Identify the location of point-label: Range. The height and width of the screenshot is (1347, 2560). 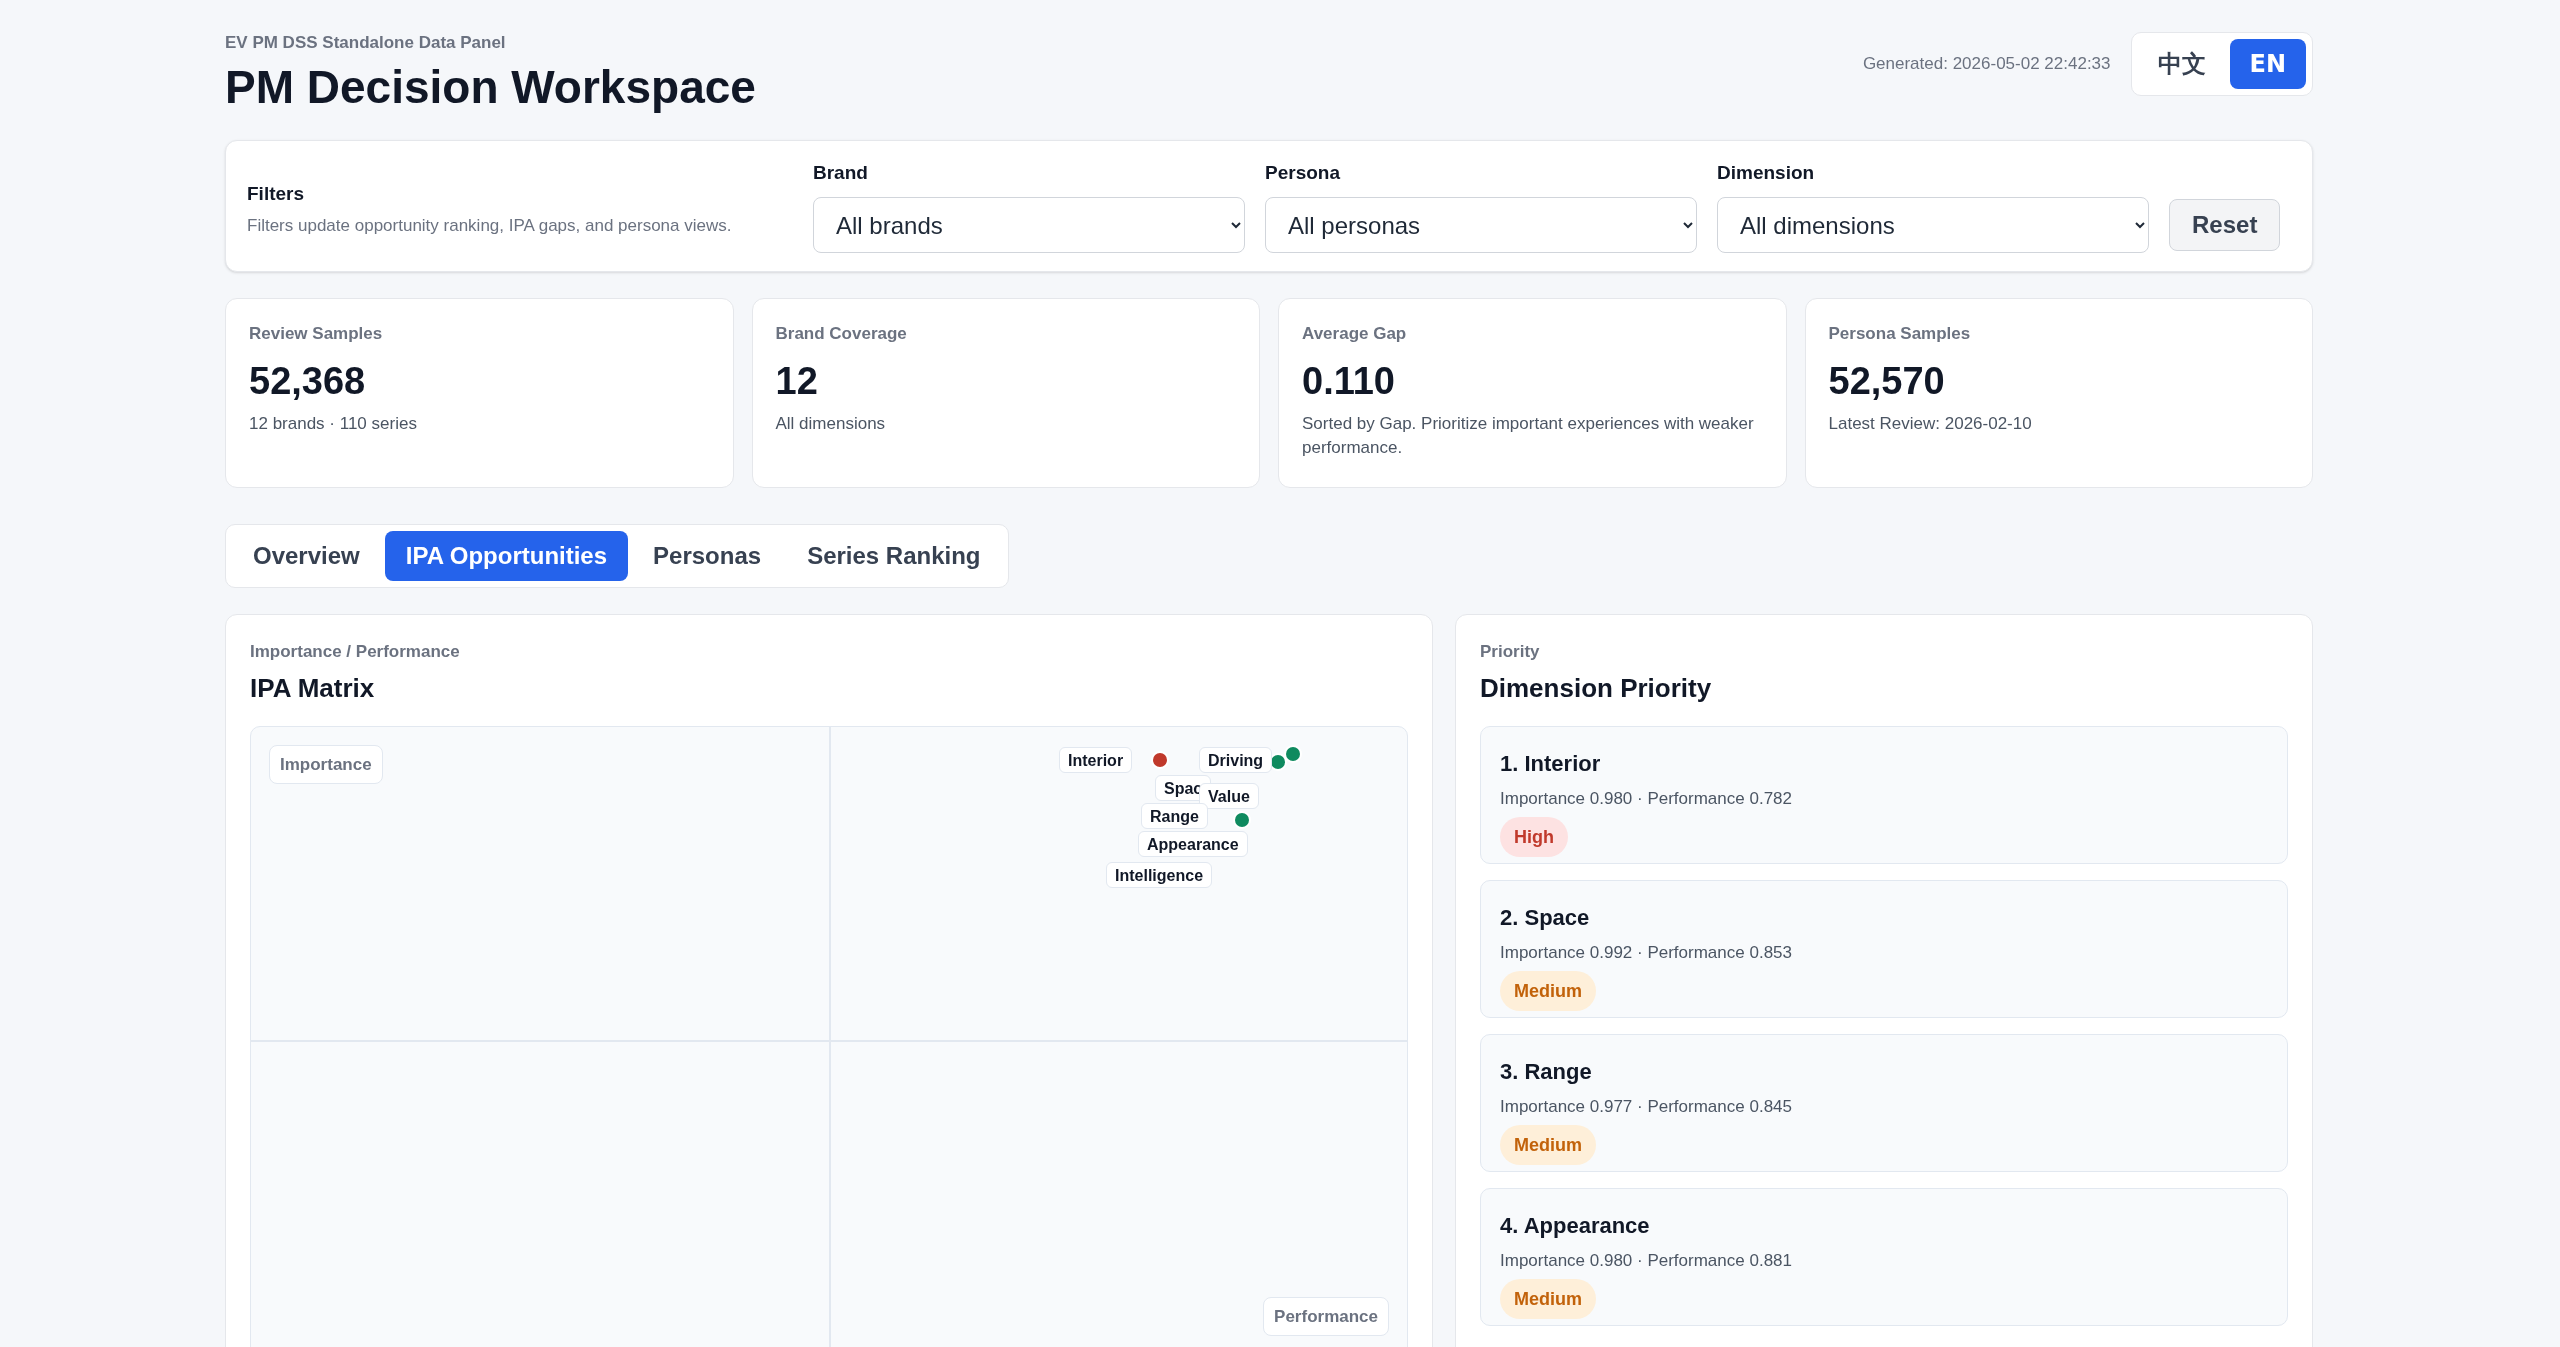
(1174, 815).